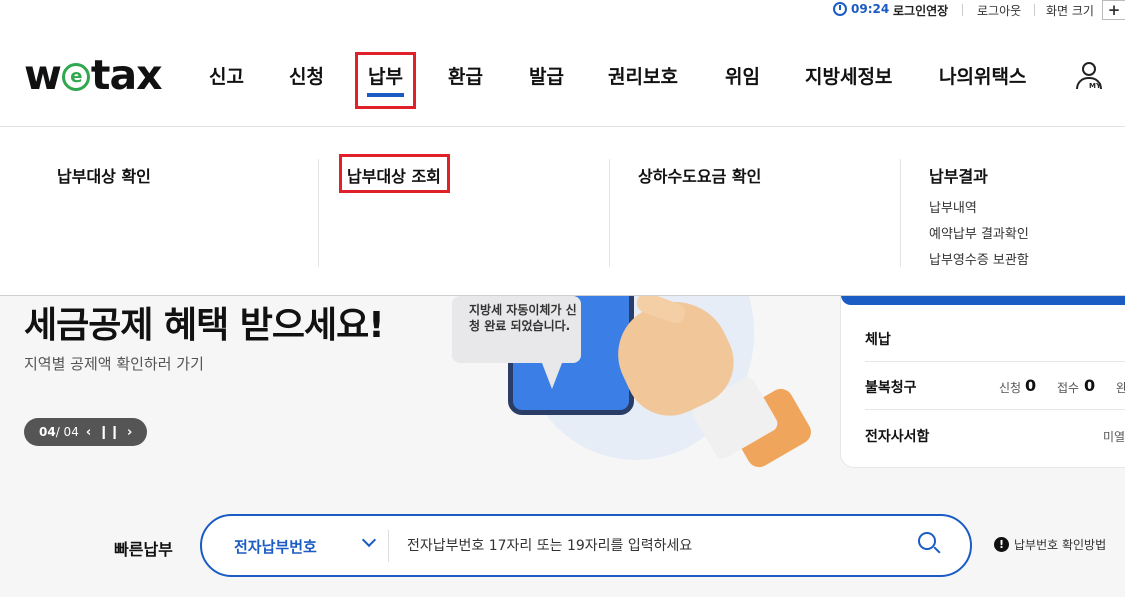 The image size is (1125, 597). What do you see at coordinates (306, 75) in the screenshot?
I see `nav-item-apply: 신청` at bounding box center [306, 75].